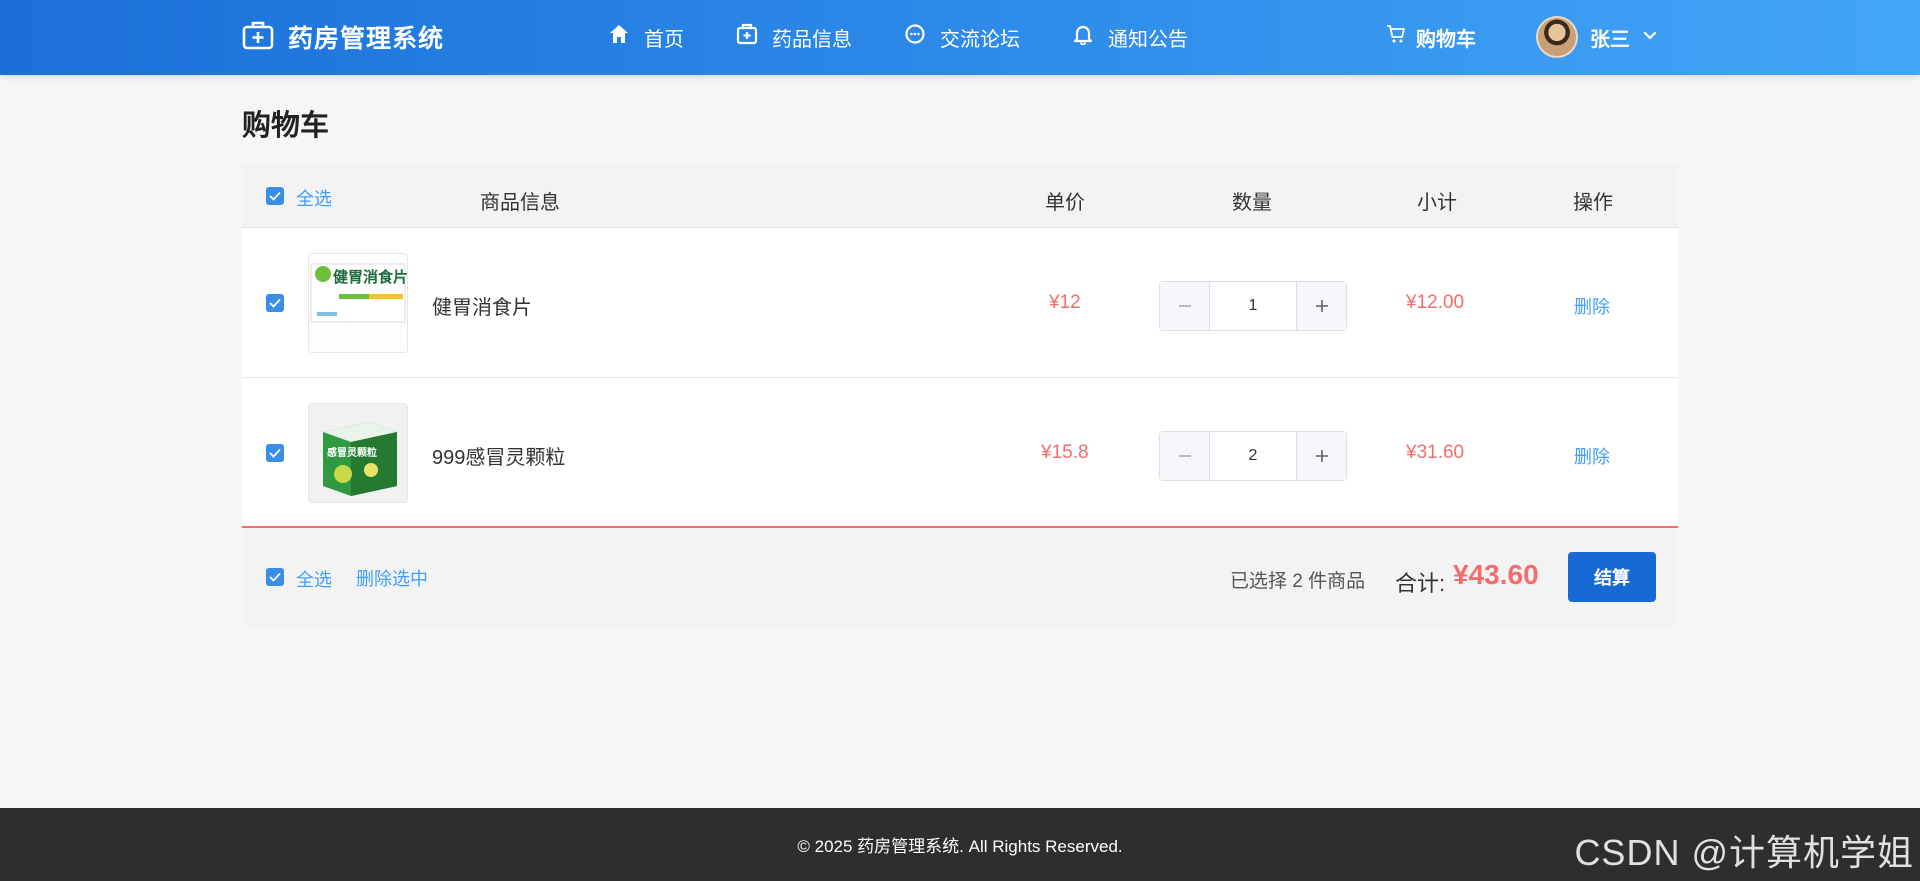 The width and height of the screenshot is (1920, 881). Describe the element at coordinates (1065, 203) in the screenshot. I see `column-header-unit-price: 单价` at that location.